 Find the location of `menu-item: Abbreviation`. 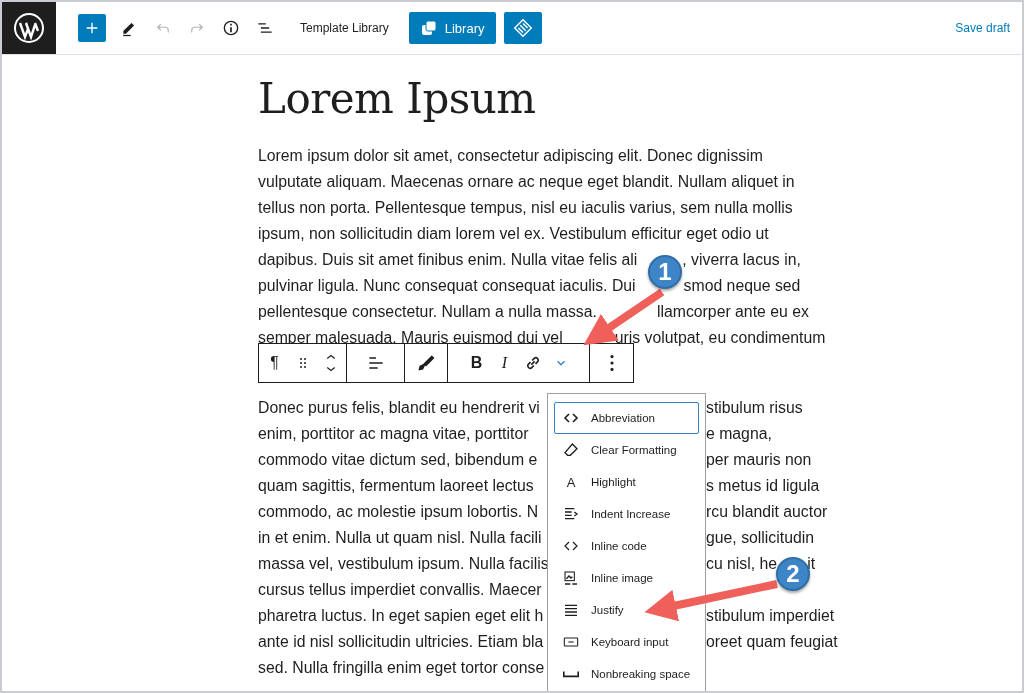

menu-item: Abbreviation is located at coordinates (626, 418).